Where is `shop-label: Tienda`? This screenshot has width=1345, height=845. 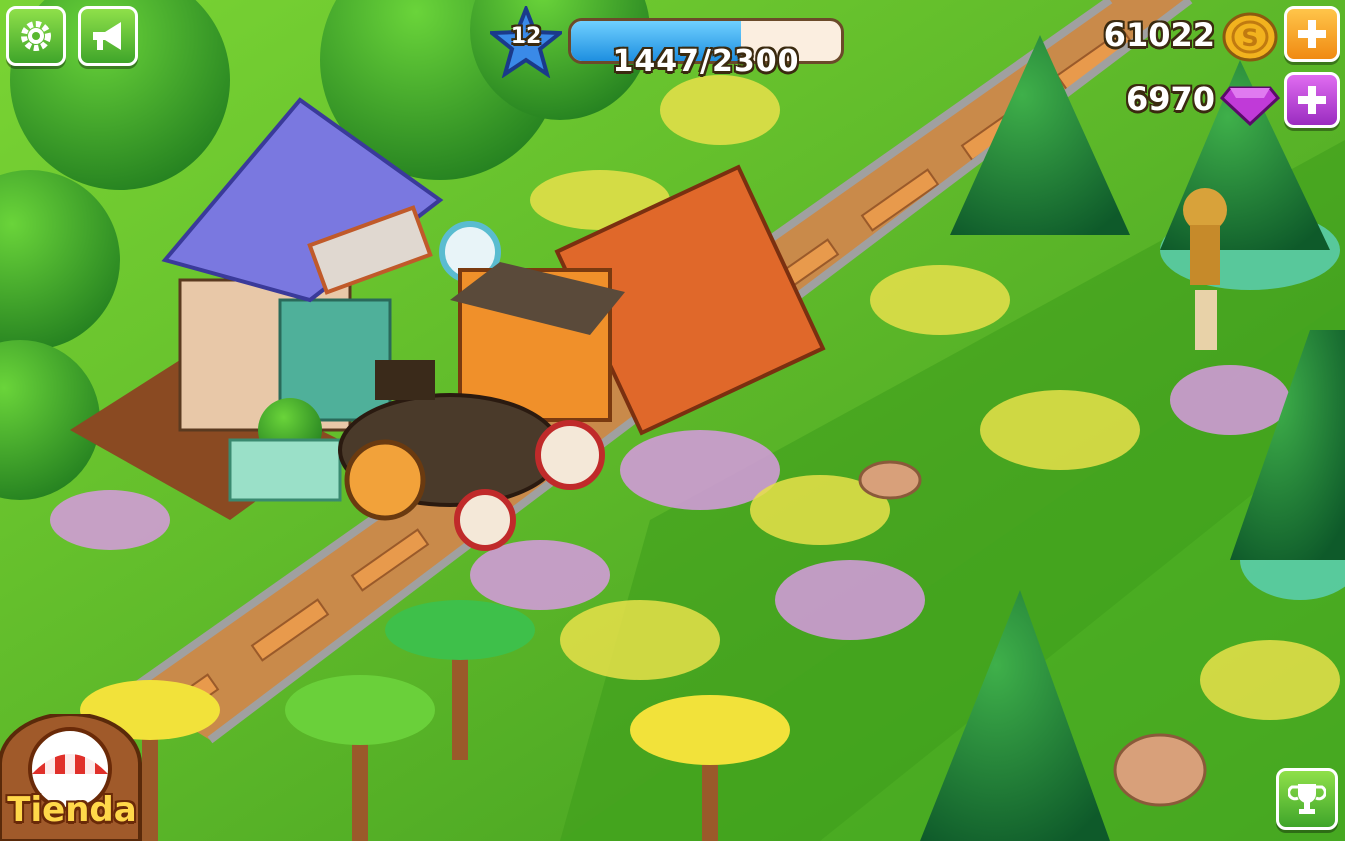 shop-label: Tienda is located at coordinates (72, 810).